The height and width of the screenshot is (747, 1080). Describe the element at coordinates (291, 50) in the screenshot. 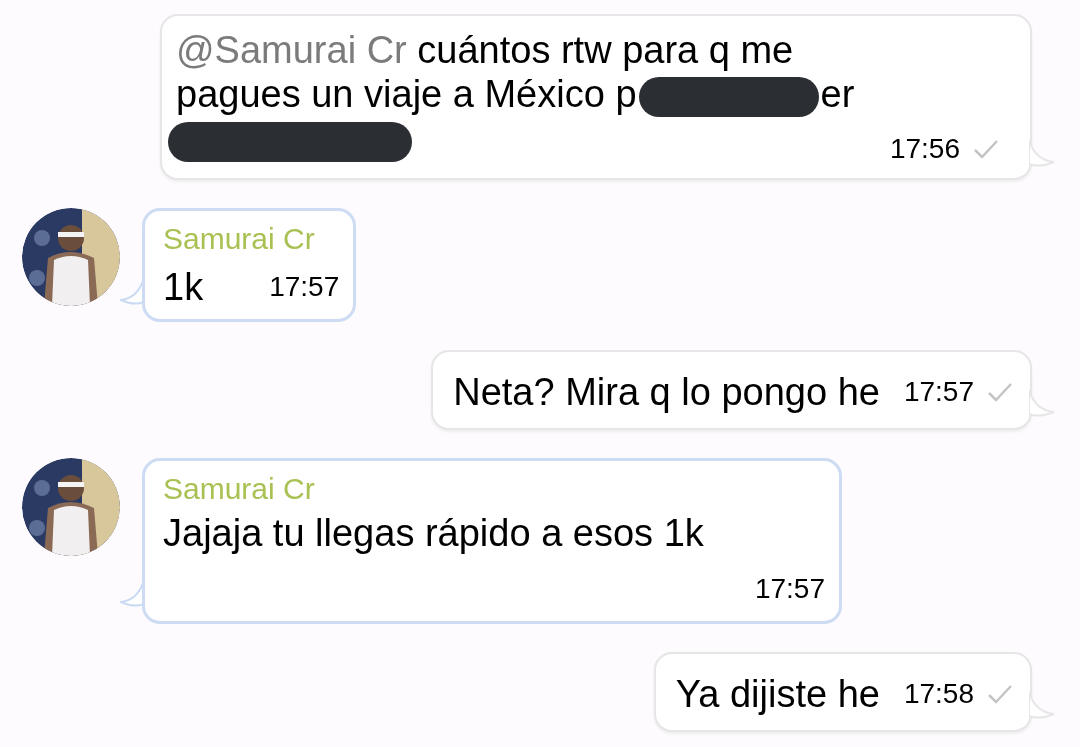

I see `mention-link: @Samurai Cr` at that location.